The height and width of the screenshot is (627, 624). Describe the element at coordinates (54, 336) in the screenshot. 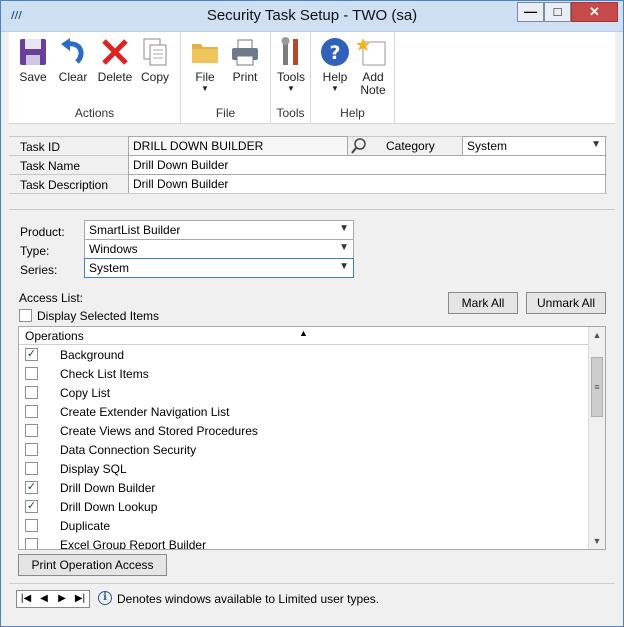

I see `operations-header-label: Operations` at that location.